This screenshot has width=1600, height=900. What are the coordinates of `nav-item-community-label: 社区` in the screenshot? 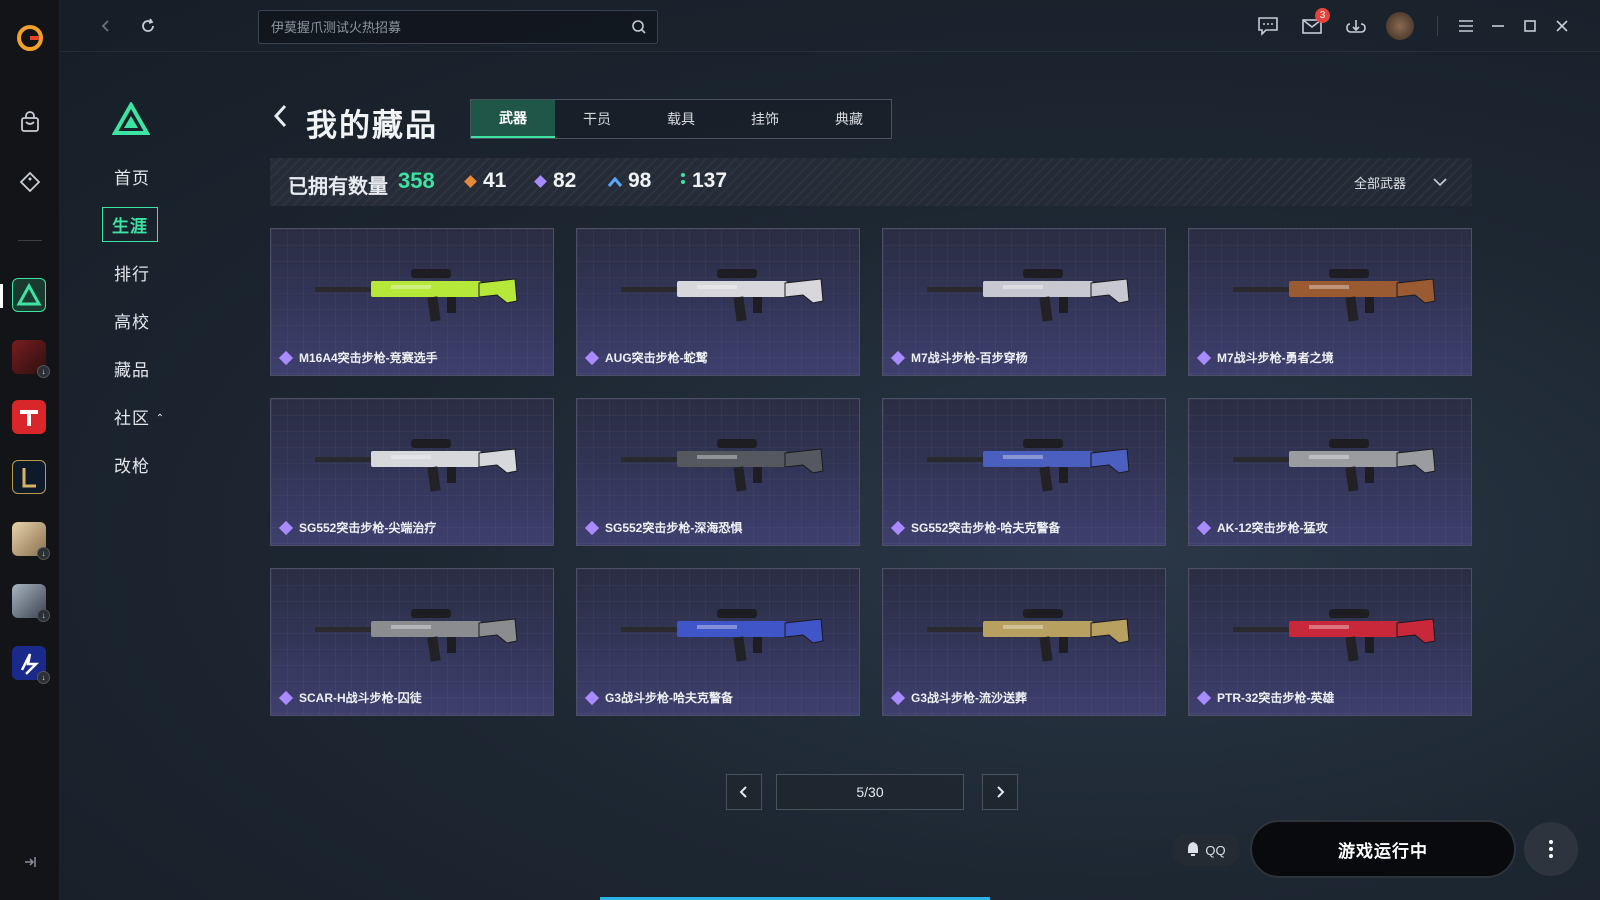 It's located at (132, 418).